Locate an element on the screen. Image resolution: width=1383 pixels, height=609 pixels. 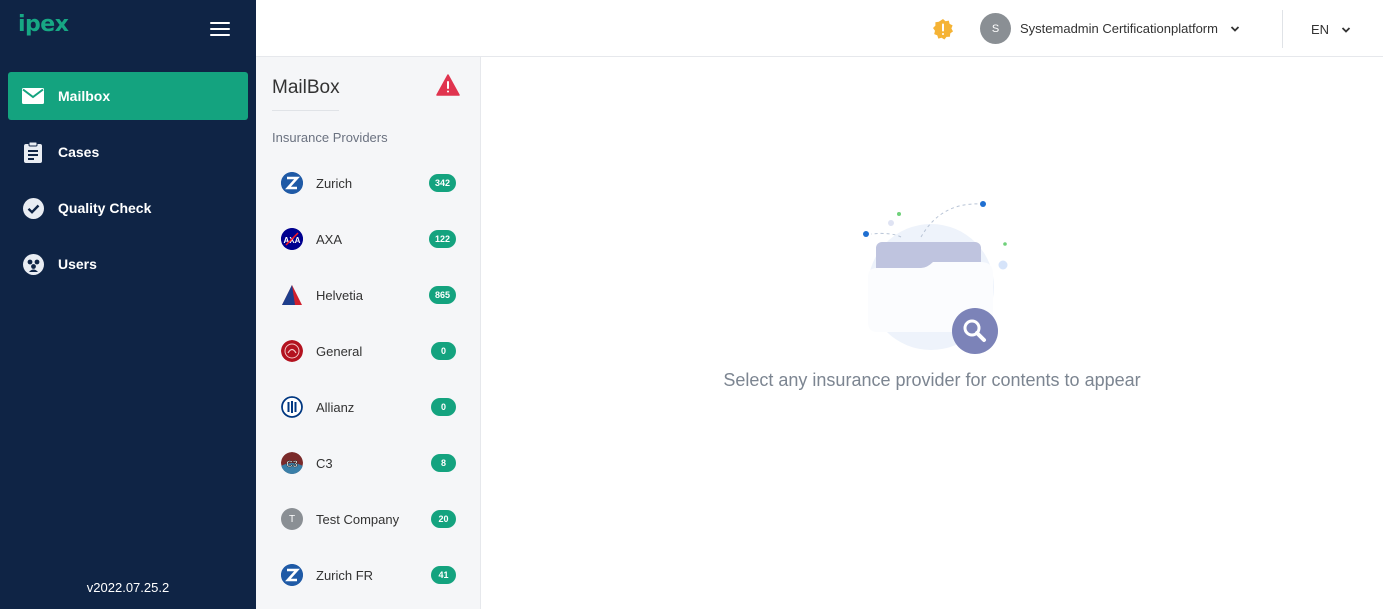
provider-name: Zurich is located at coordinates (334, 183).